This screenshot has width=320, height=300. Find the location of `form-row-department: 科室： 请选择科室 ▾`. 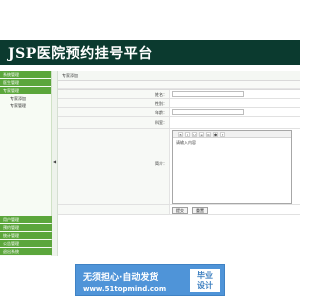

form-row-department: 科室： 请选择科室 ▾ is located at coordinates (179, 127).